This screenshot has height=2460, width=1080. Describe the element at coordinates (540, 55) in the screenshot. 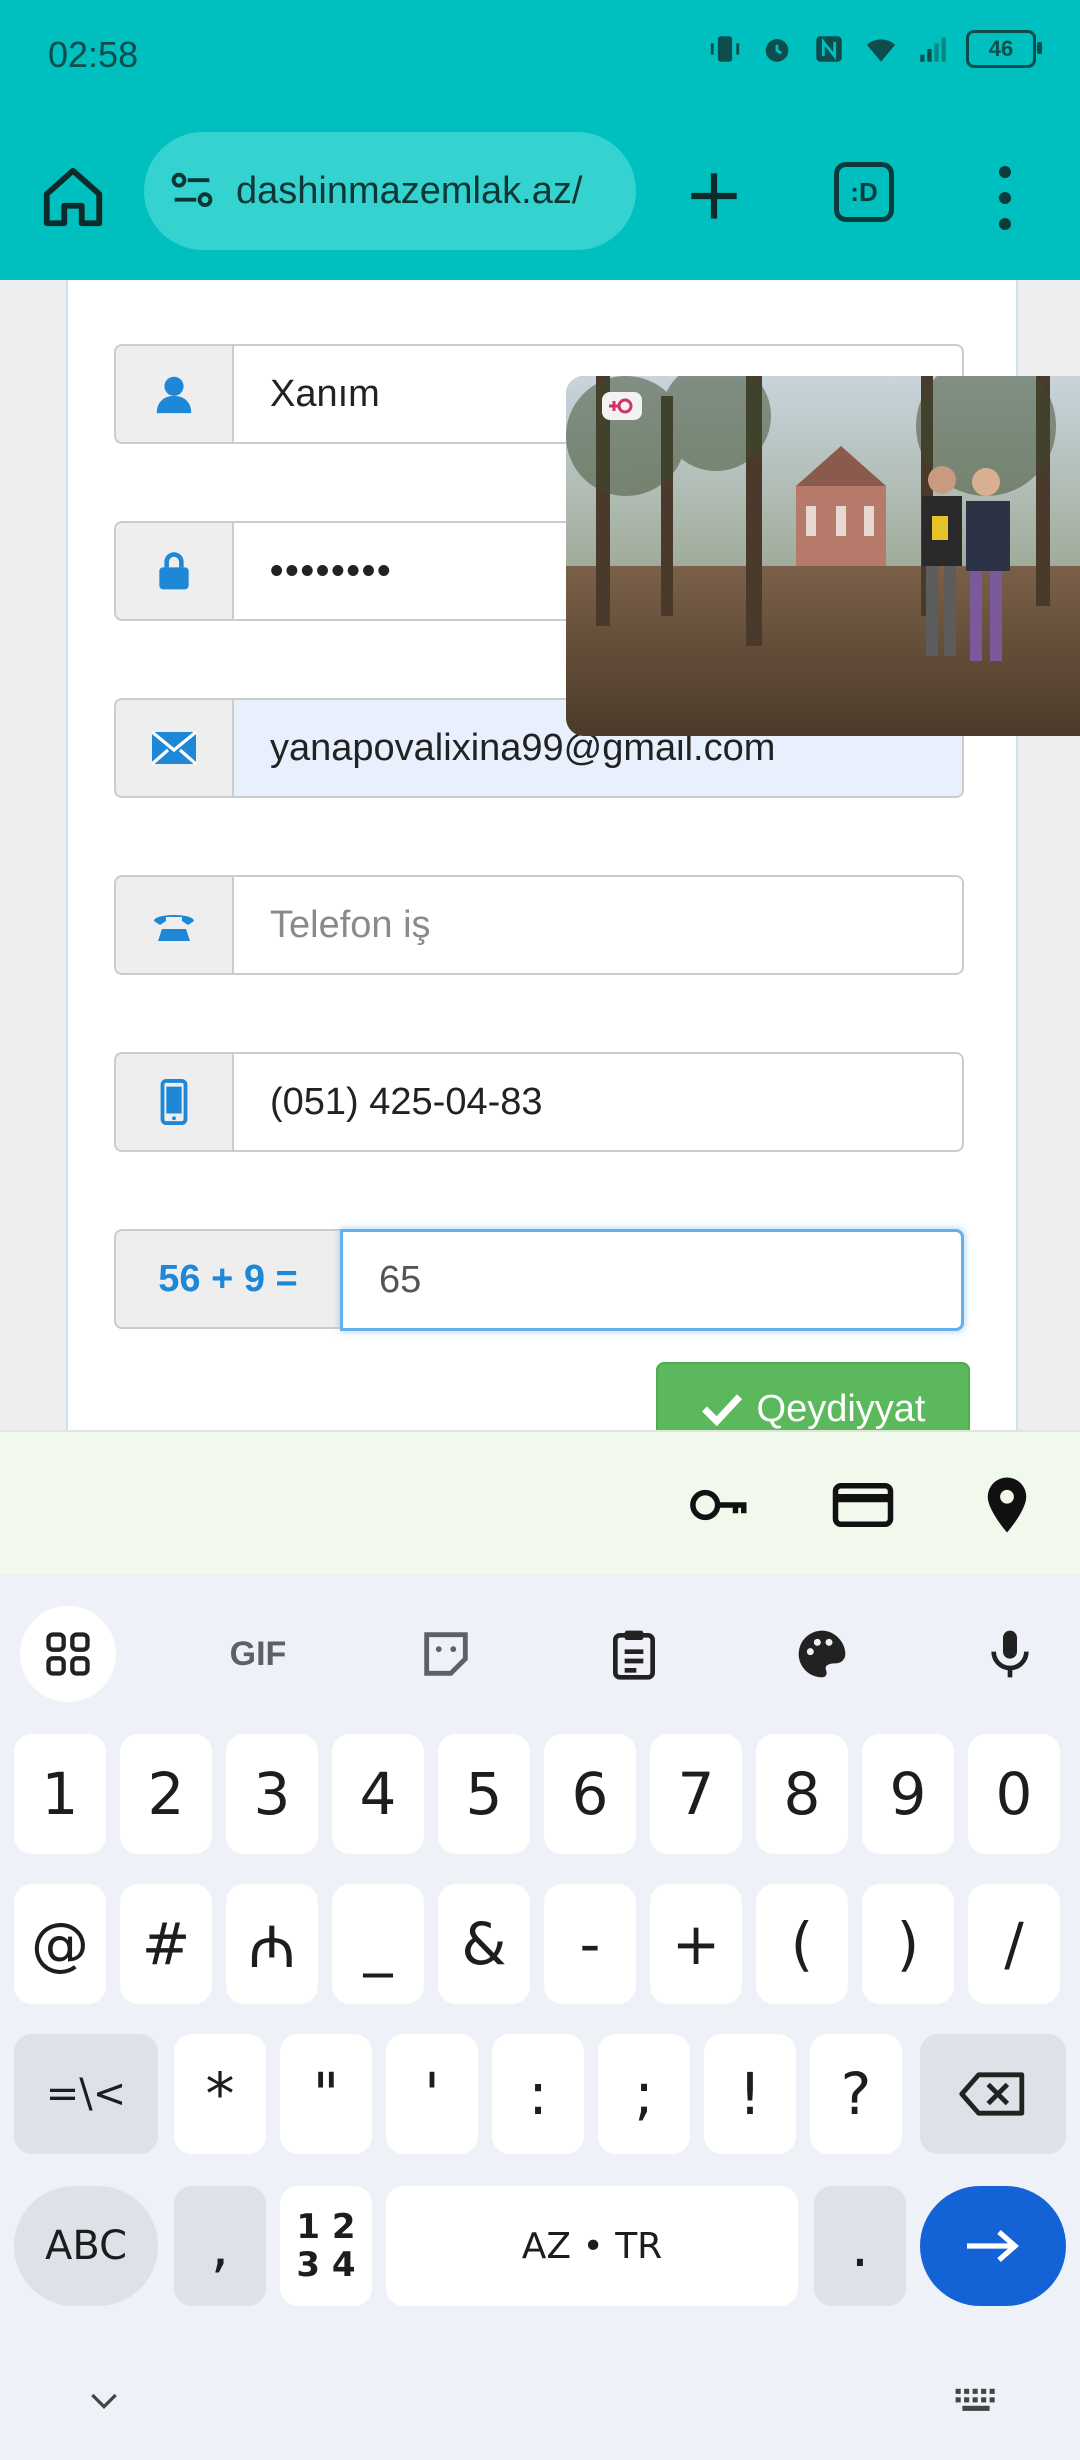

I see `status-bar: 02:58 46` at that location.